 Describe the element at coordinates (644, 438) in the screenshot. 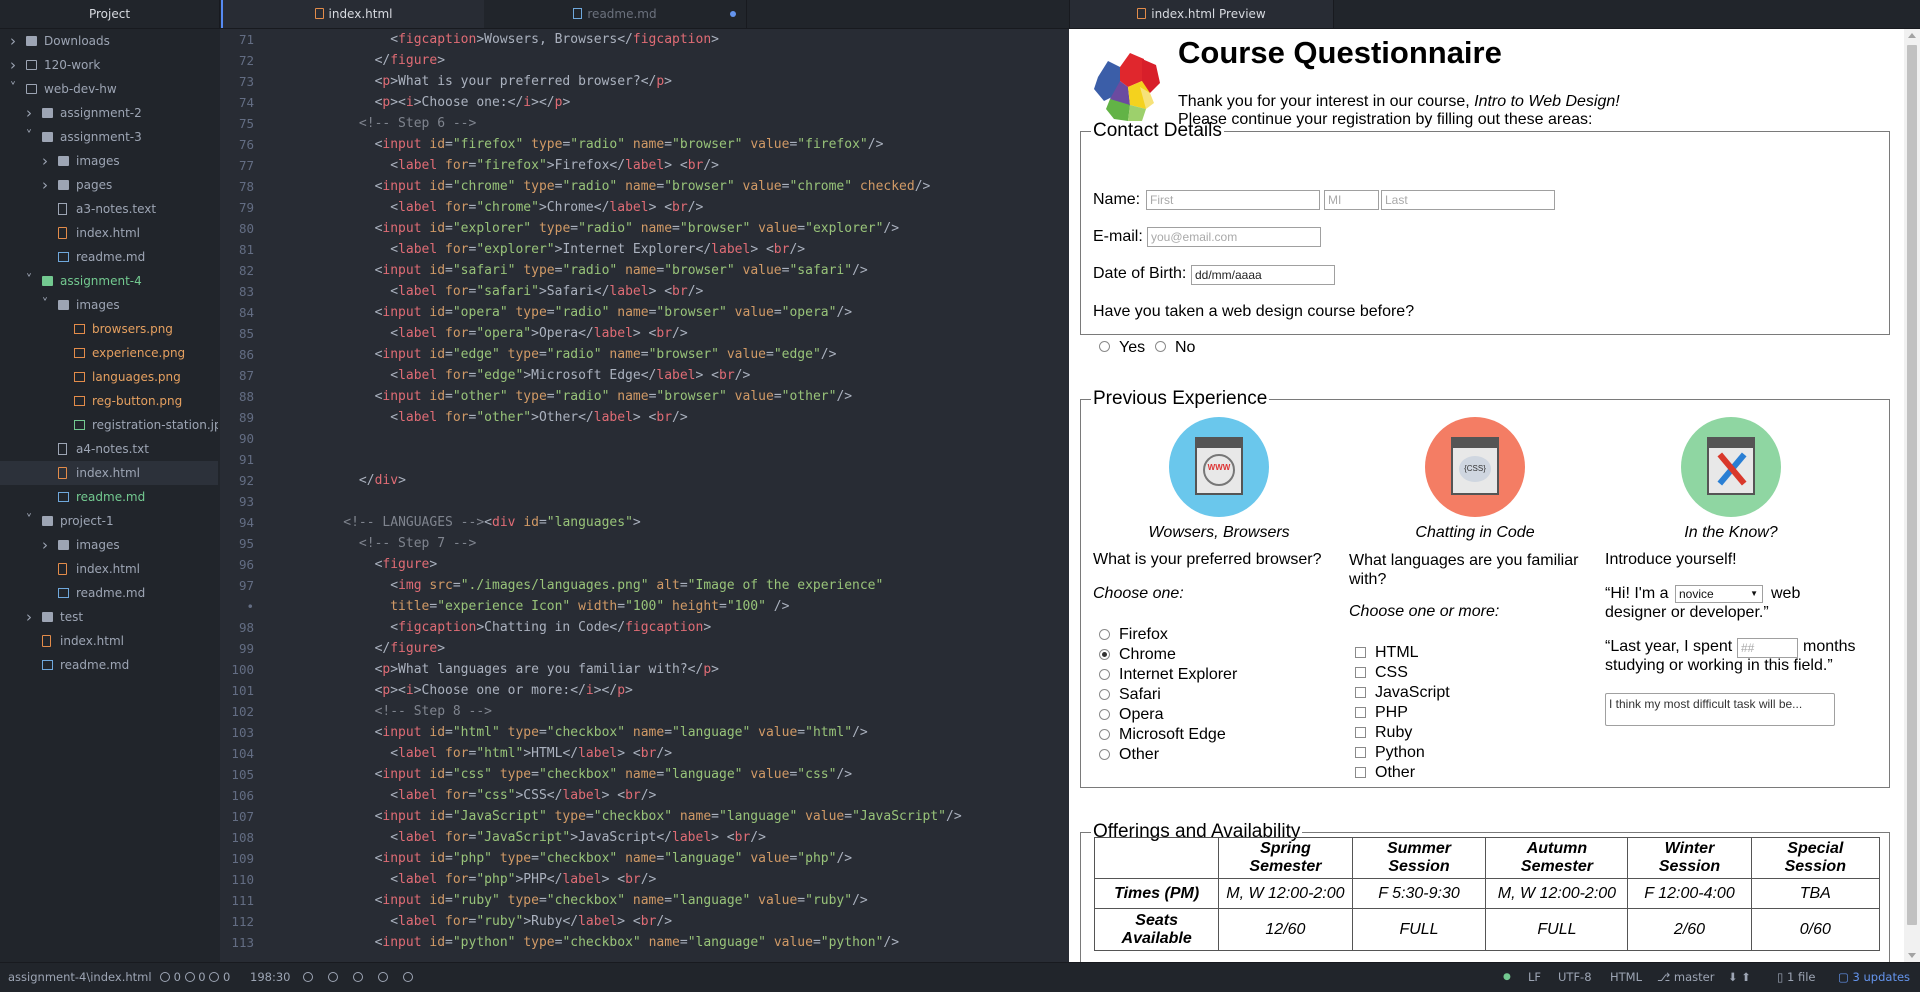

I see `code-line: 90` at that location.